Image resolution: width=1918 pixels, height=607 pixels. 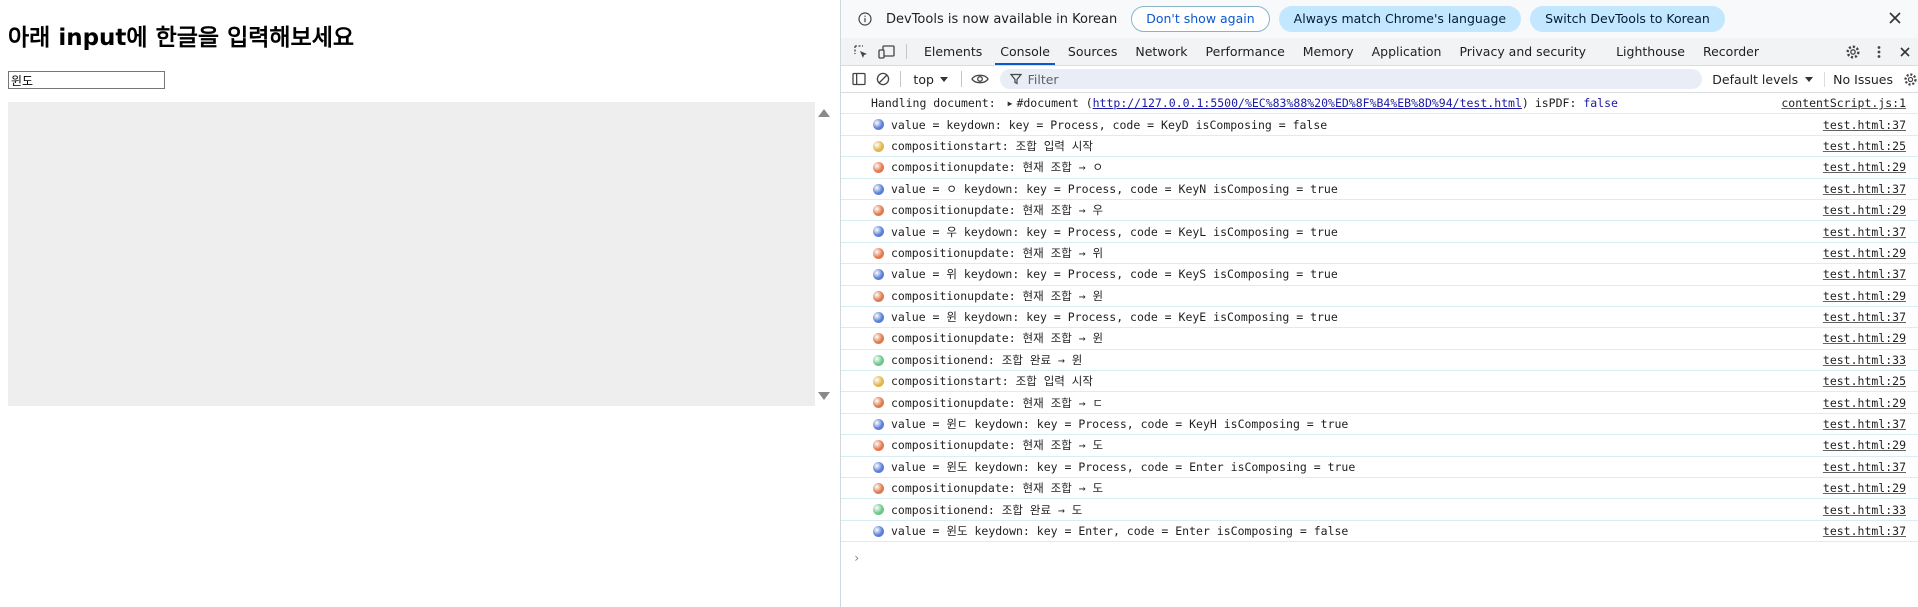 I want to click on log-message: compositionend: 조합 완료 → 윈, so click(x=987, y=359).